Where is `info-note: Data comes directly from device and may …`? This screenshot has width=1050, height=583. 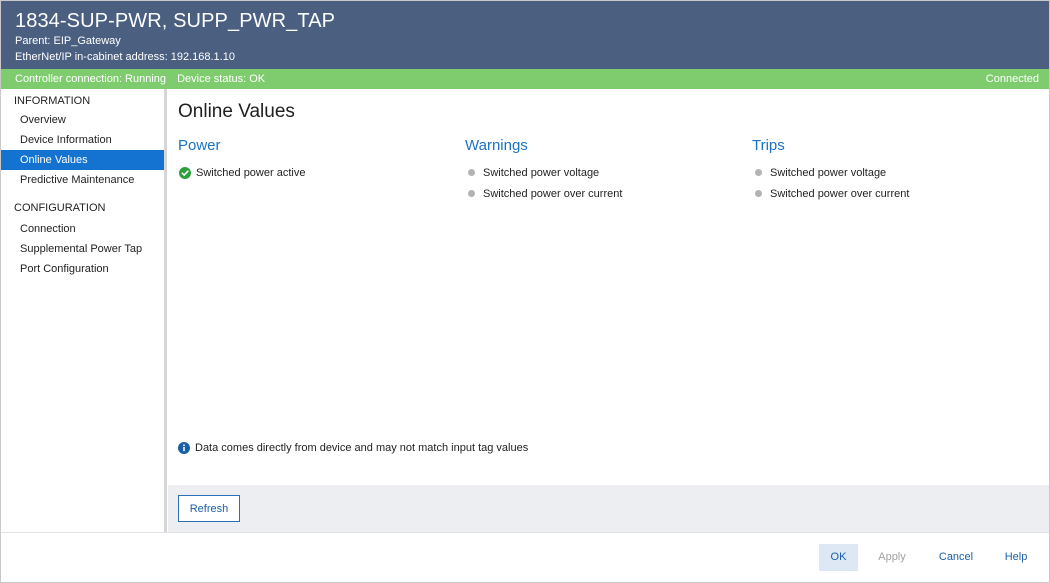
info-note: Data comes directly from device and may … is located at coordinates (353, 448).